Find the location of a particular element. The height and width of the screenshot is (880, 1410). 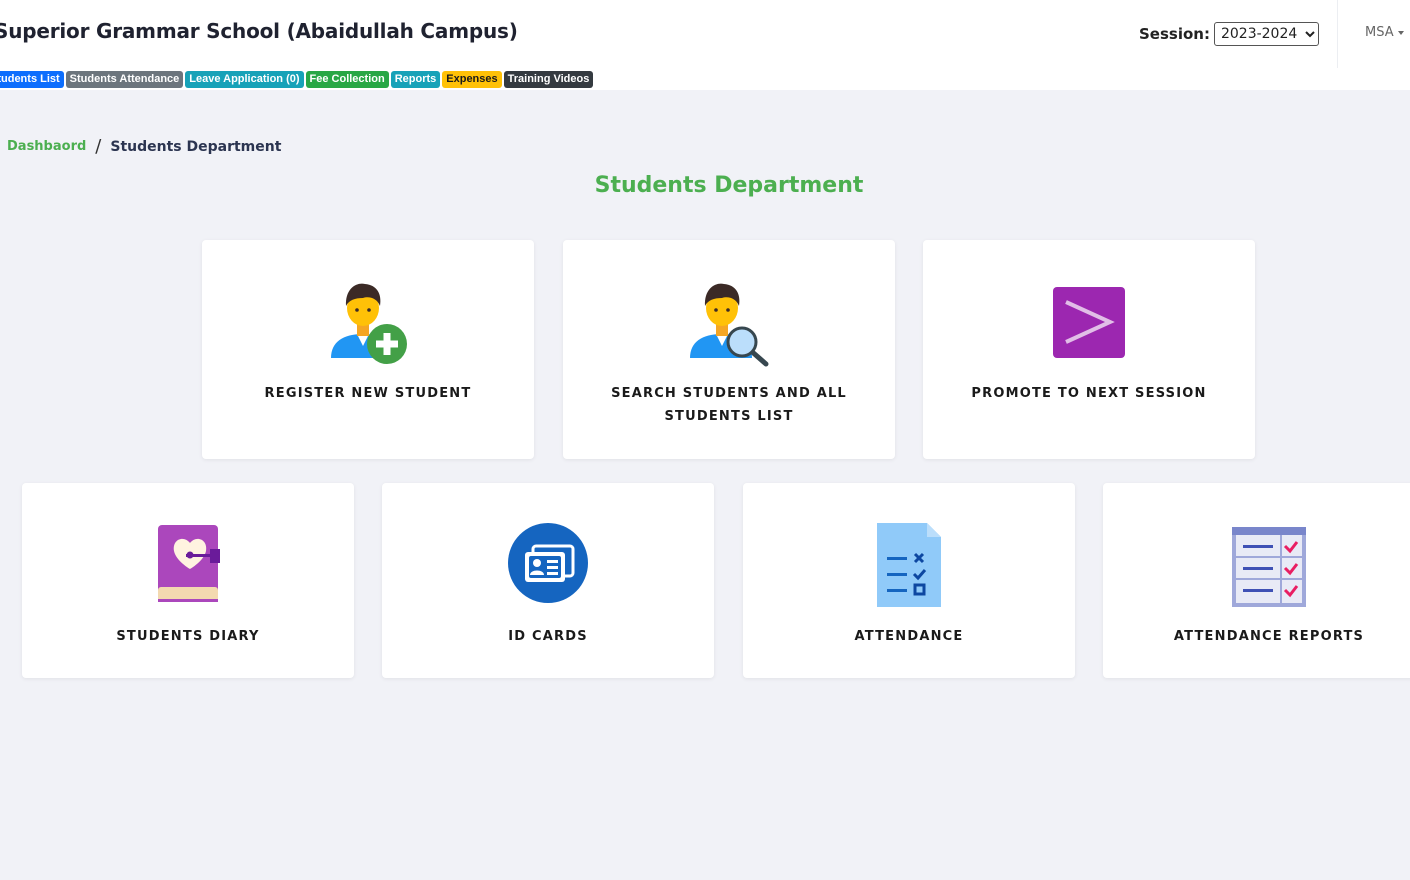

nav-expenses: Expenses is located at coordinates (472, 79).